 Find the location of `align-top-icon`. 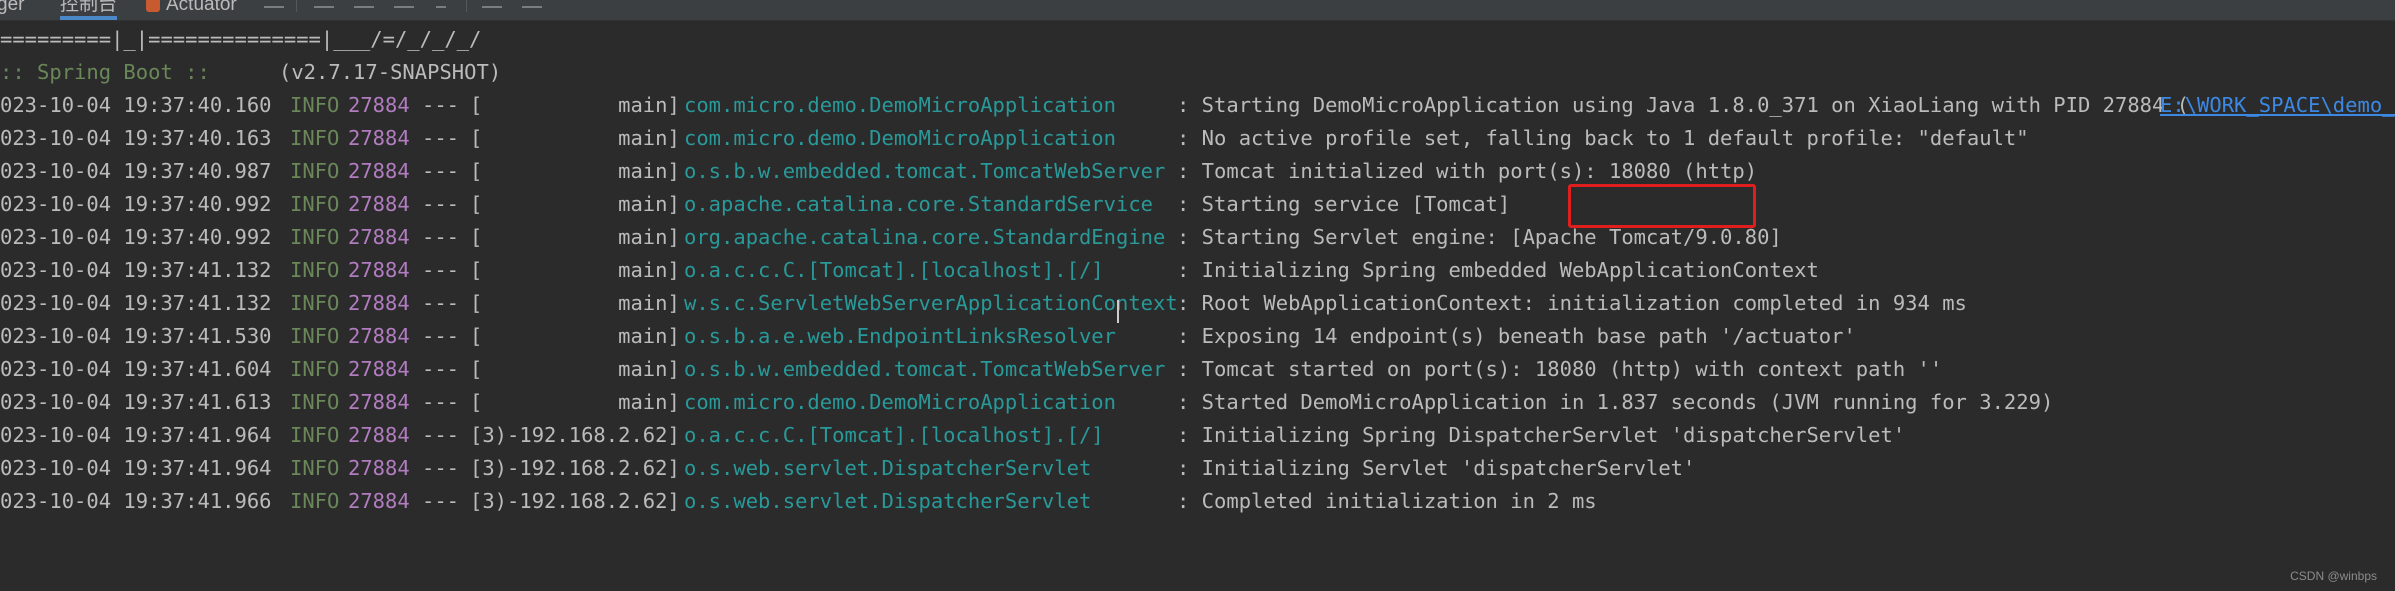

align-top-icon is located at coordinates (324, 4).